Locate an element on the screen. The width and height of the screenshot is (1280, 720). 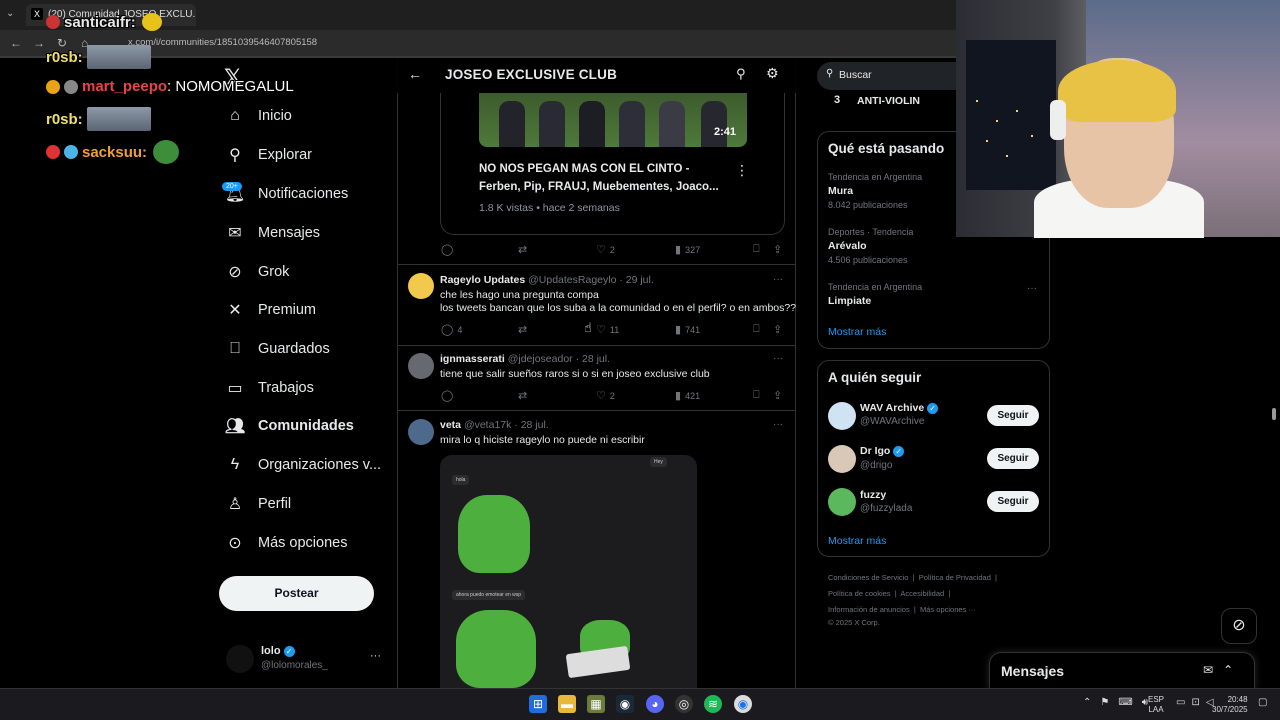
minecraft-icon: ▦ is located at coordinates (596, 704).